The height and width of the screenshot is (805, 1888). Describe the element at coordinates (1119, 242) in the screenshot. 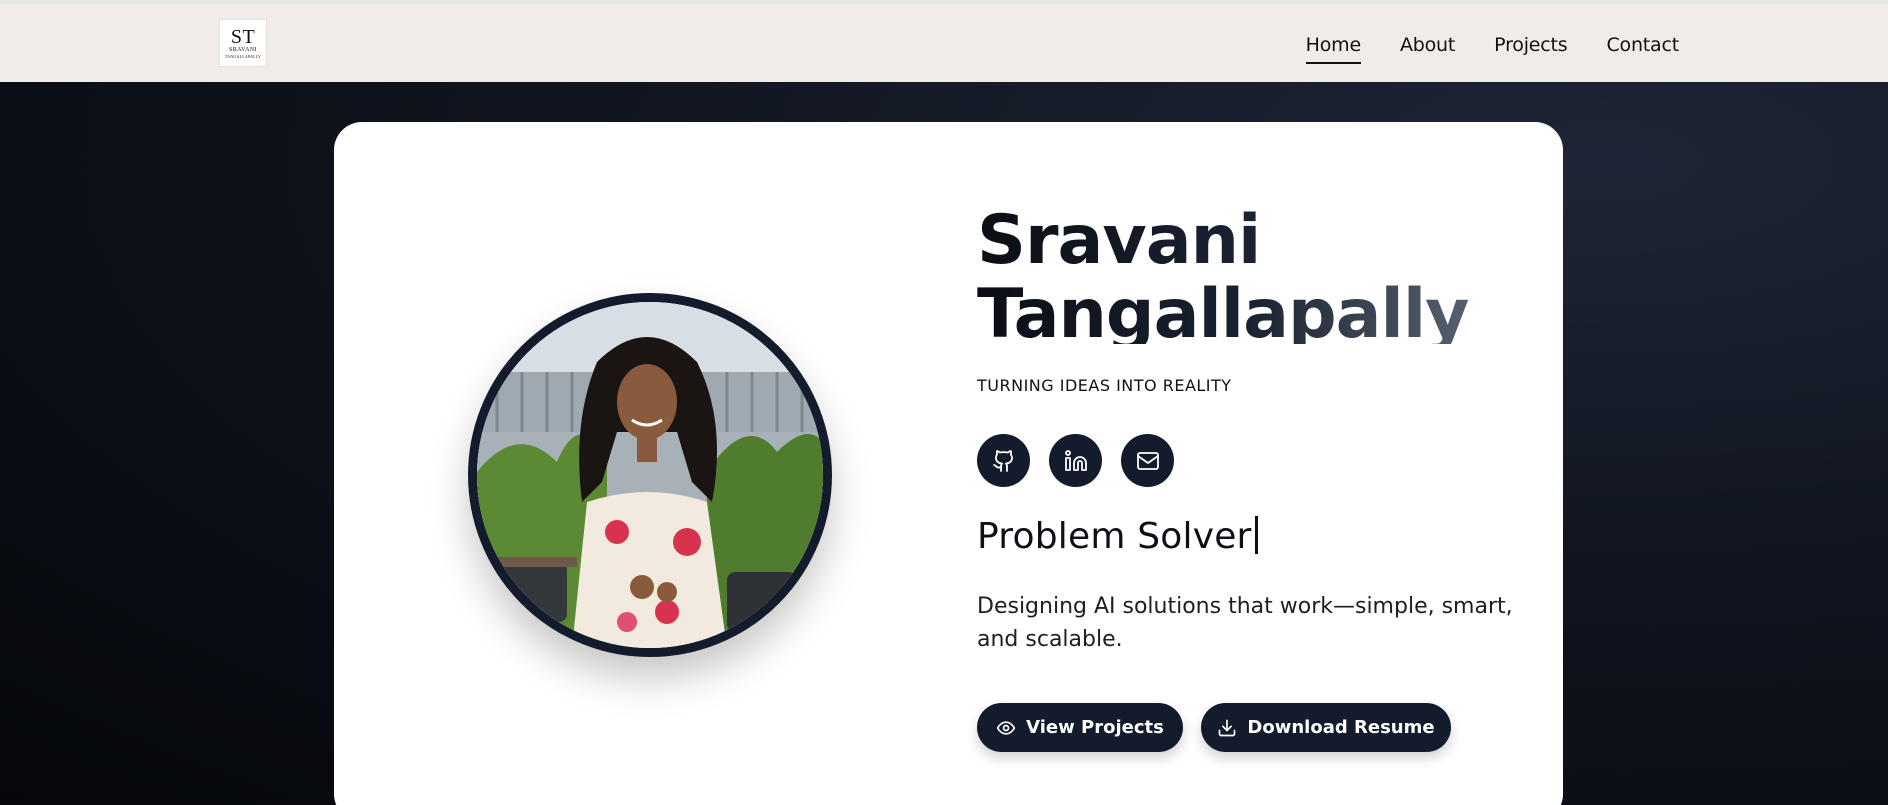

I see `hero-first-name: Sravani` at that location.